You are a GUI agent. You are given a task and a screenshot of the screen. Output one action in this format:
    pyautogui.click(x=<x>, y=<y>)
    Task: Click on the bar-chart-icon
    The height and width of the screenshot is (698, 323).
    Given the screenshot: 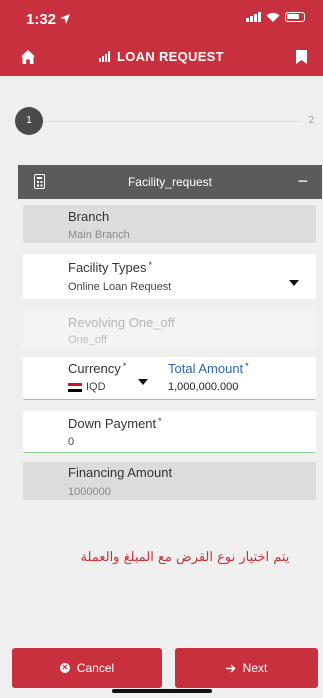 What is the action you would take?
    pyautogui.click(x=105, y=56)
    